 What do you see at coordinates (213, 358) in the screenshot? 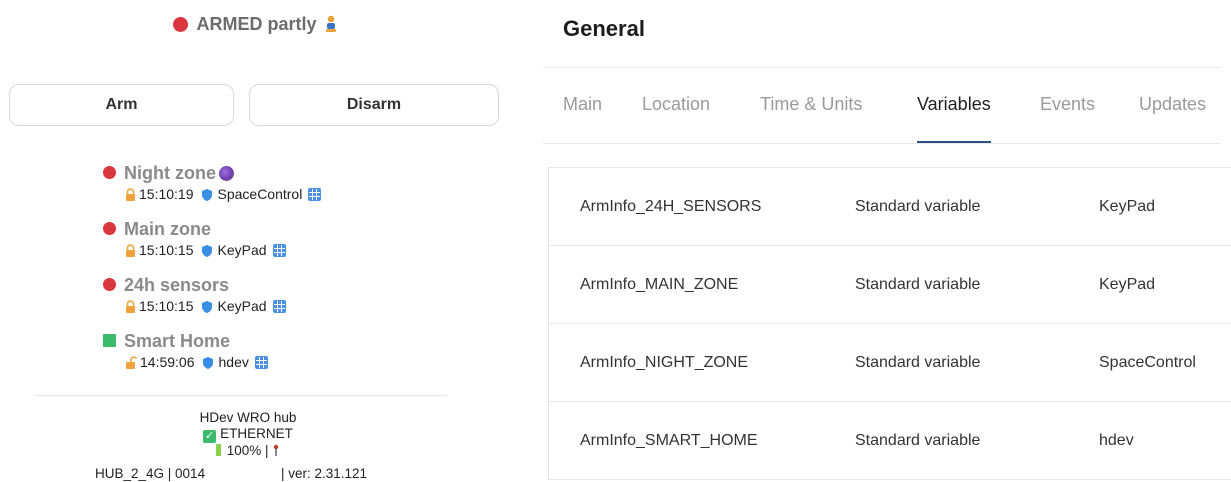
I see `zone-item-smart-home: Smart Home 14:59:06 hdev` at bounding box center [213, 358].